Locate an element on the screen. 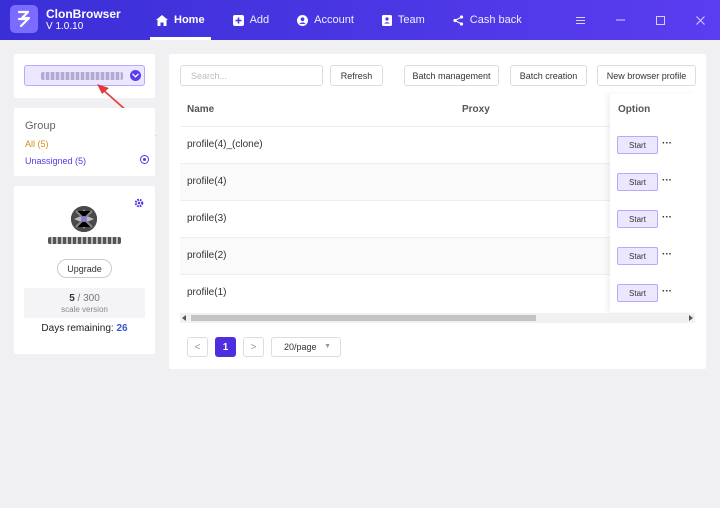  page-size-select: 20/page ▼ is located at coordinates (306, 347).